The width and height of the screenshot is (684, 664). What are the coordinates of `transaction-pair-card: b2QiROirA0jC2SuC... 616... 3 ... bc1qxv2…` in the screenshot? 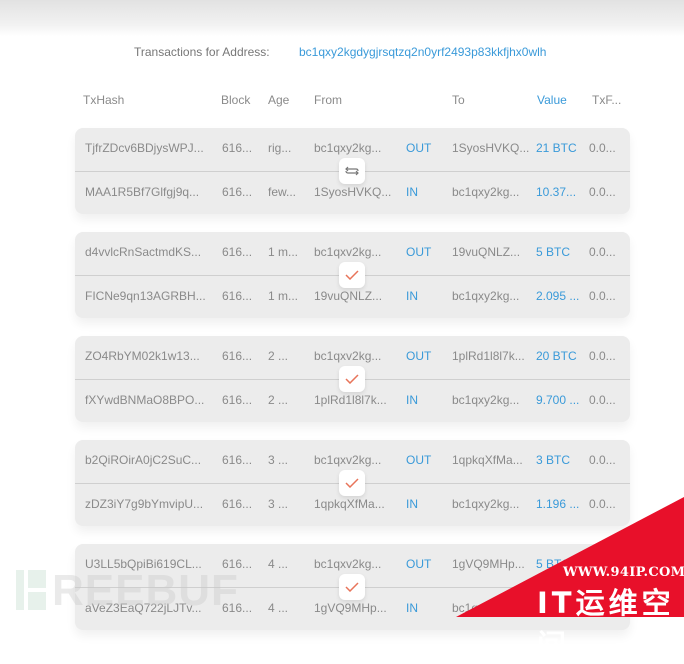 It's located at (352, 483).